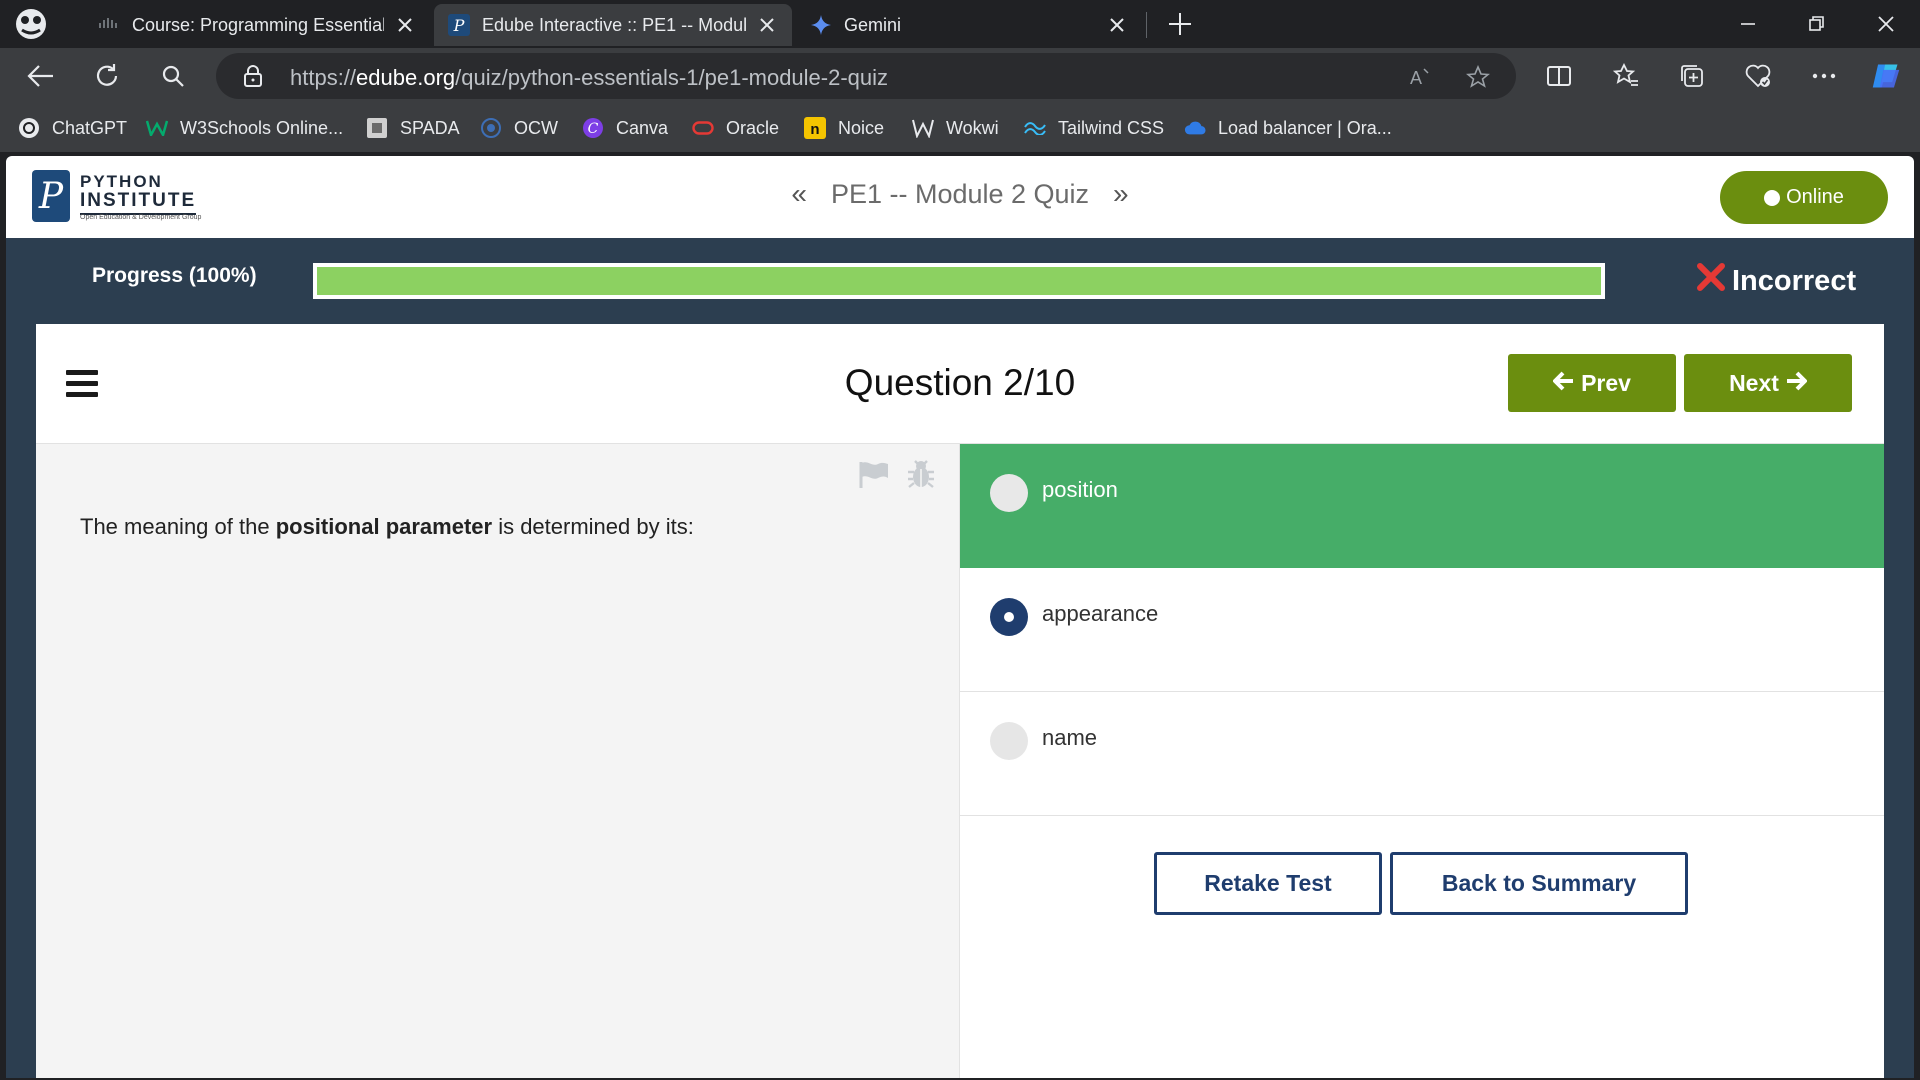 The height and width of the screenshot is (1080, 1920). I want to click on browser-essentials-icon, so click(1758, 76).